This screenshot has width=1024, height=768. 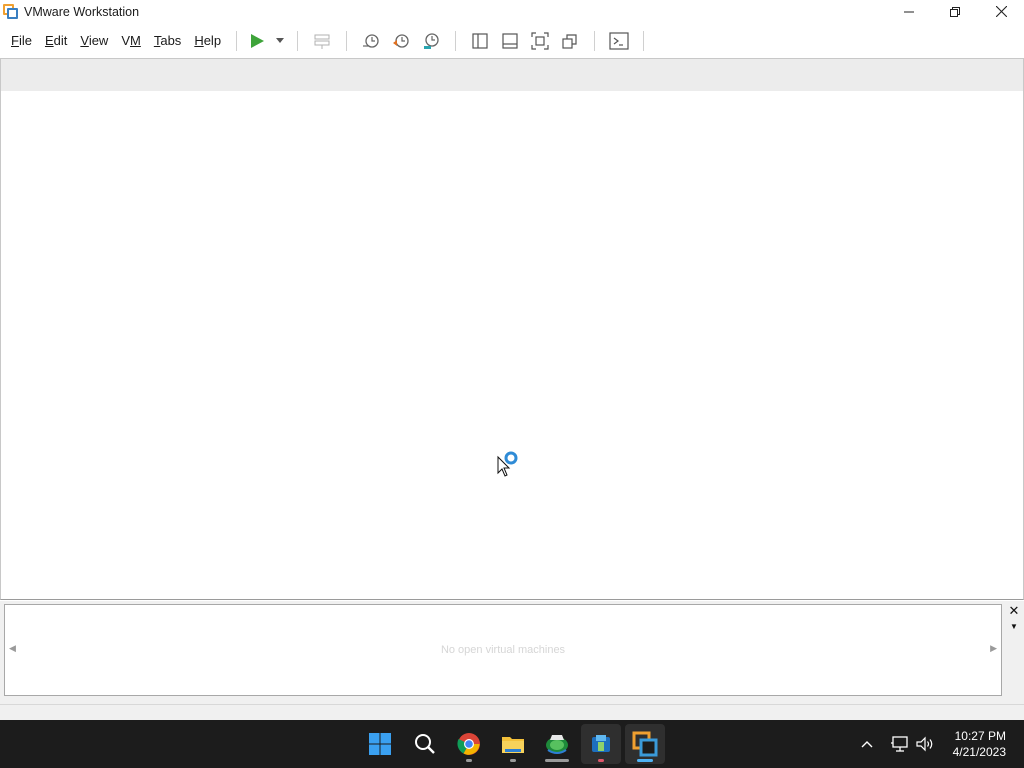 I want to click on start-icon, so click(x=380, y=744).